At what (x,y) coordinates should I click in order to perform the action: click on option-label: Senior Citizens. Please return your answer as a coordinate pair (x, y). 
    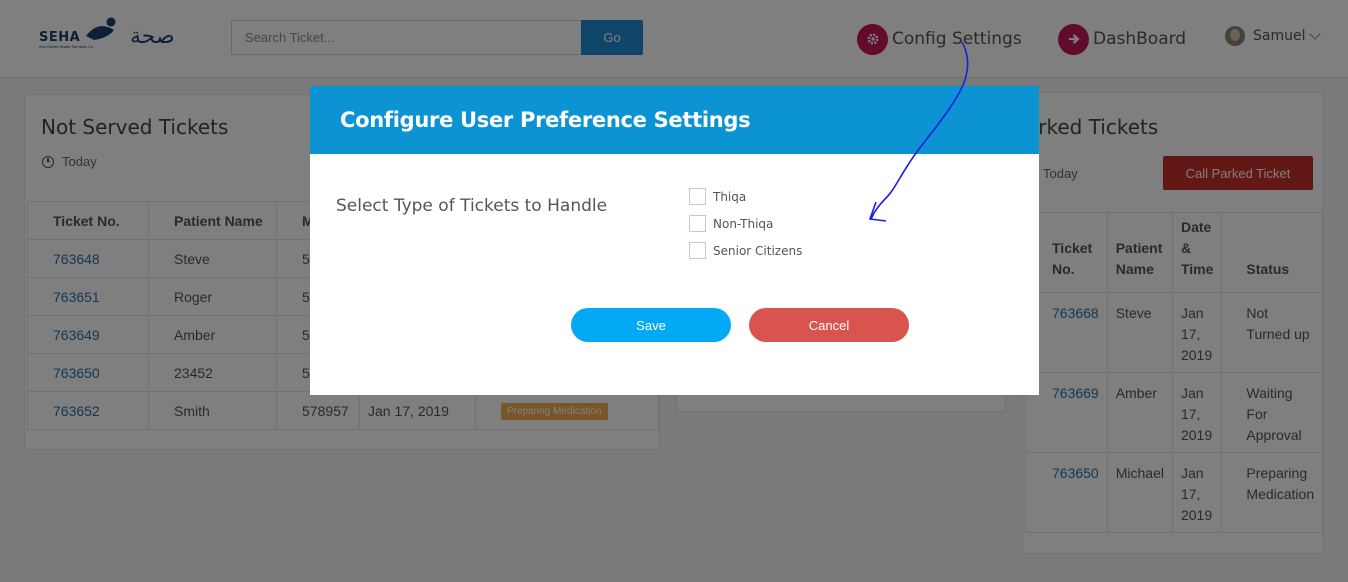
    Looking at the image, I should click on (758, 250).